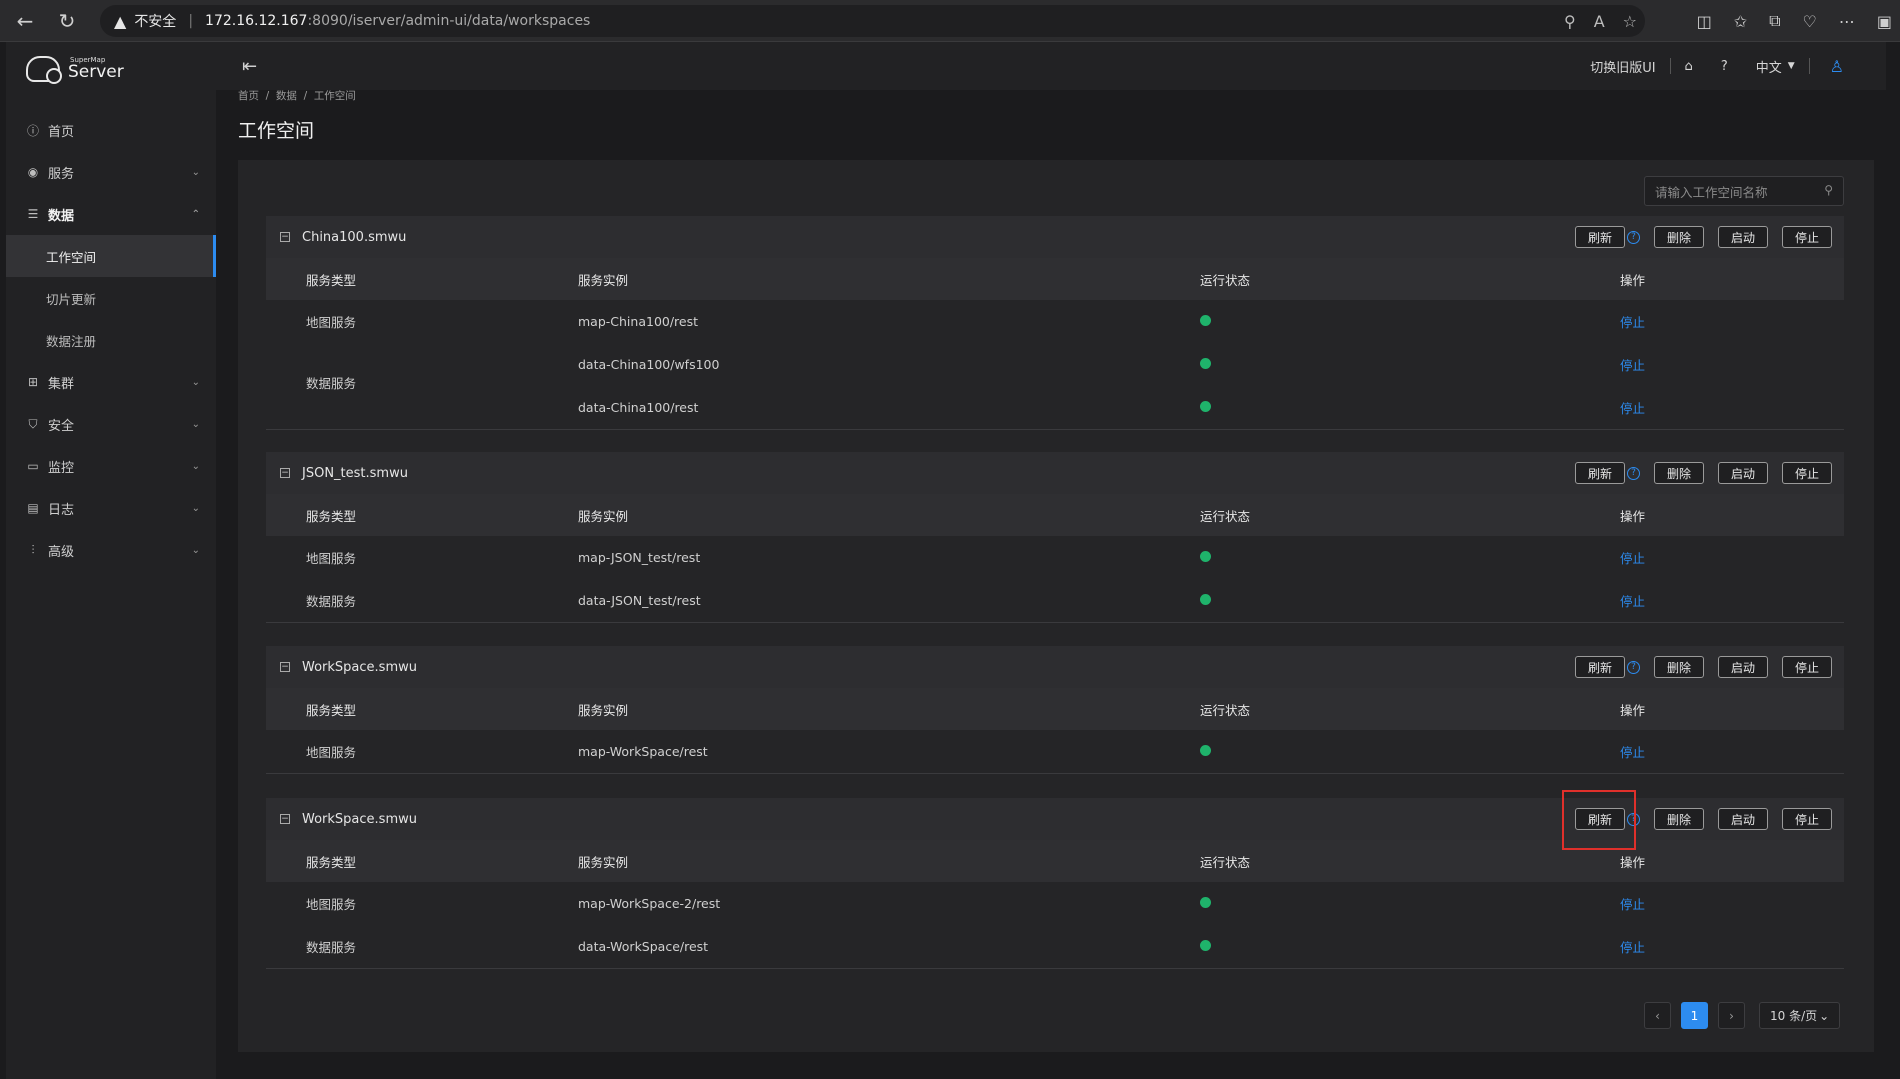  Describe the element at coordinates (111, 508) in the screenshot. I see `sidebar-item-logs: ▤ 日志 ⌄` at that location.